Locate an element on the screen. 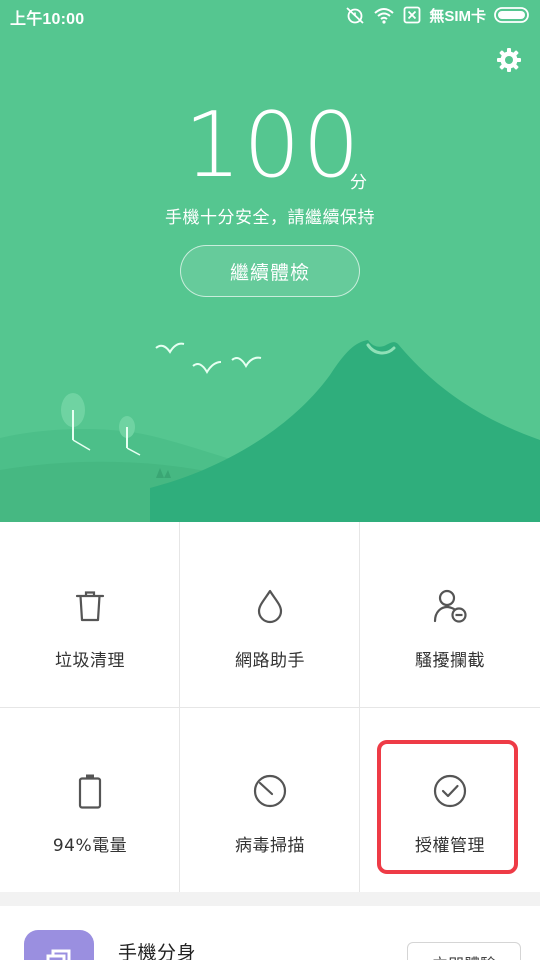  score-unit: 分 is located at coordinates (358, 183).